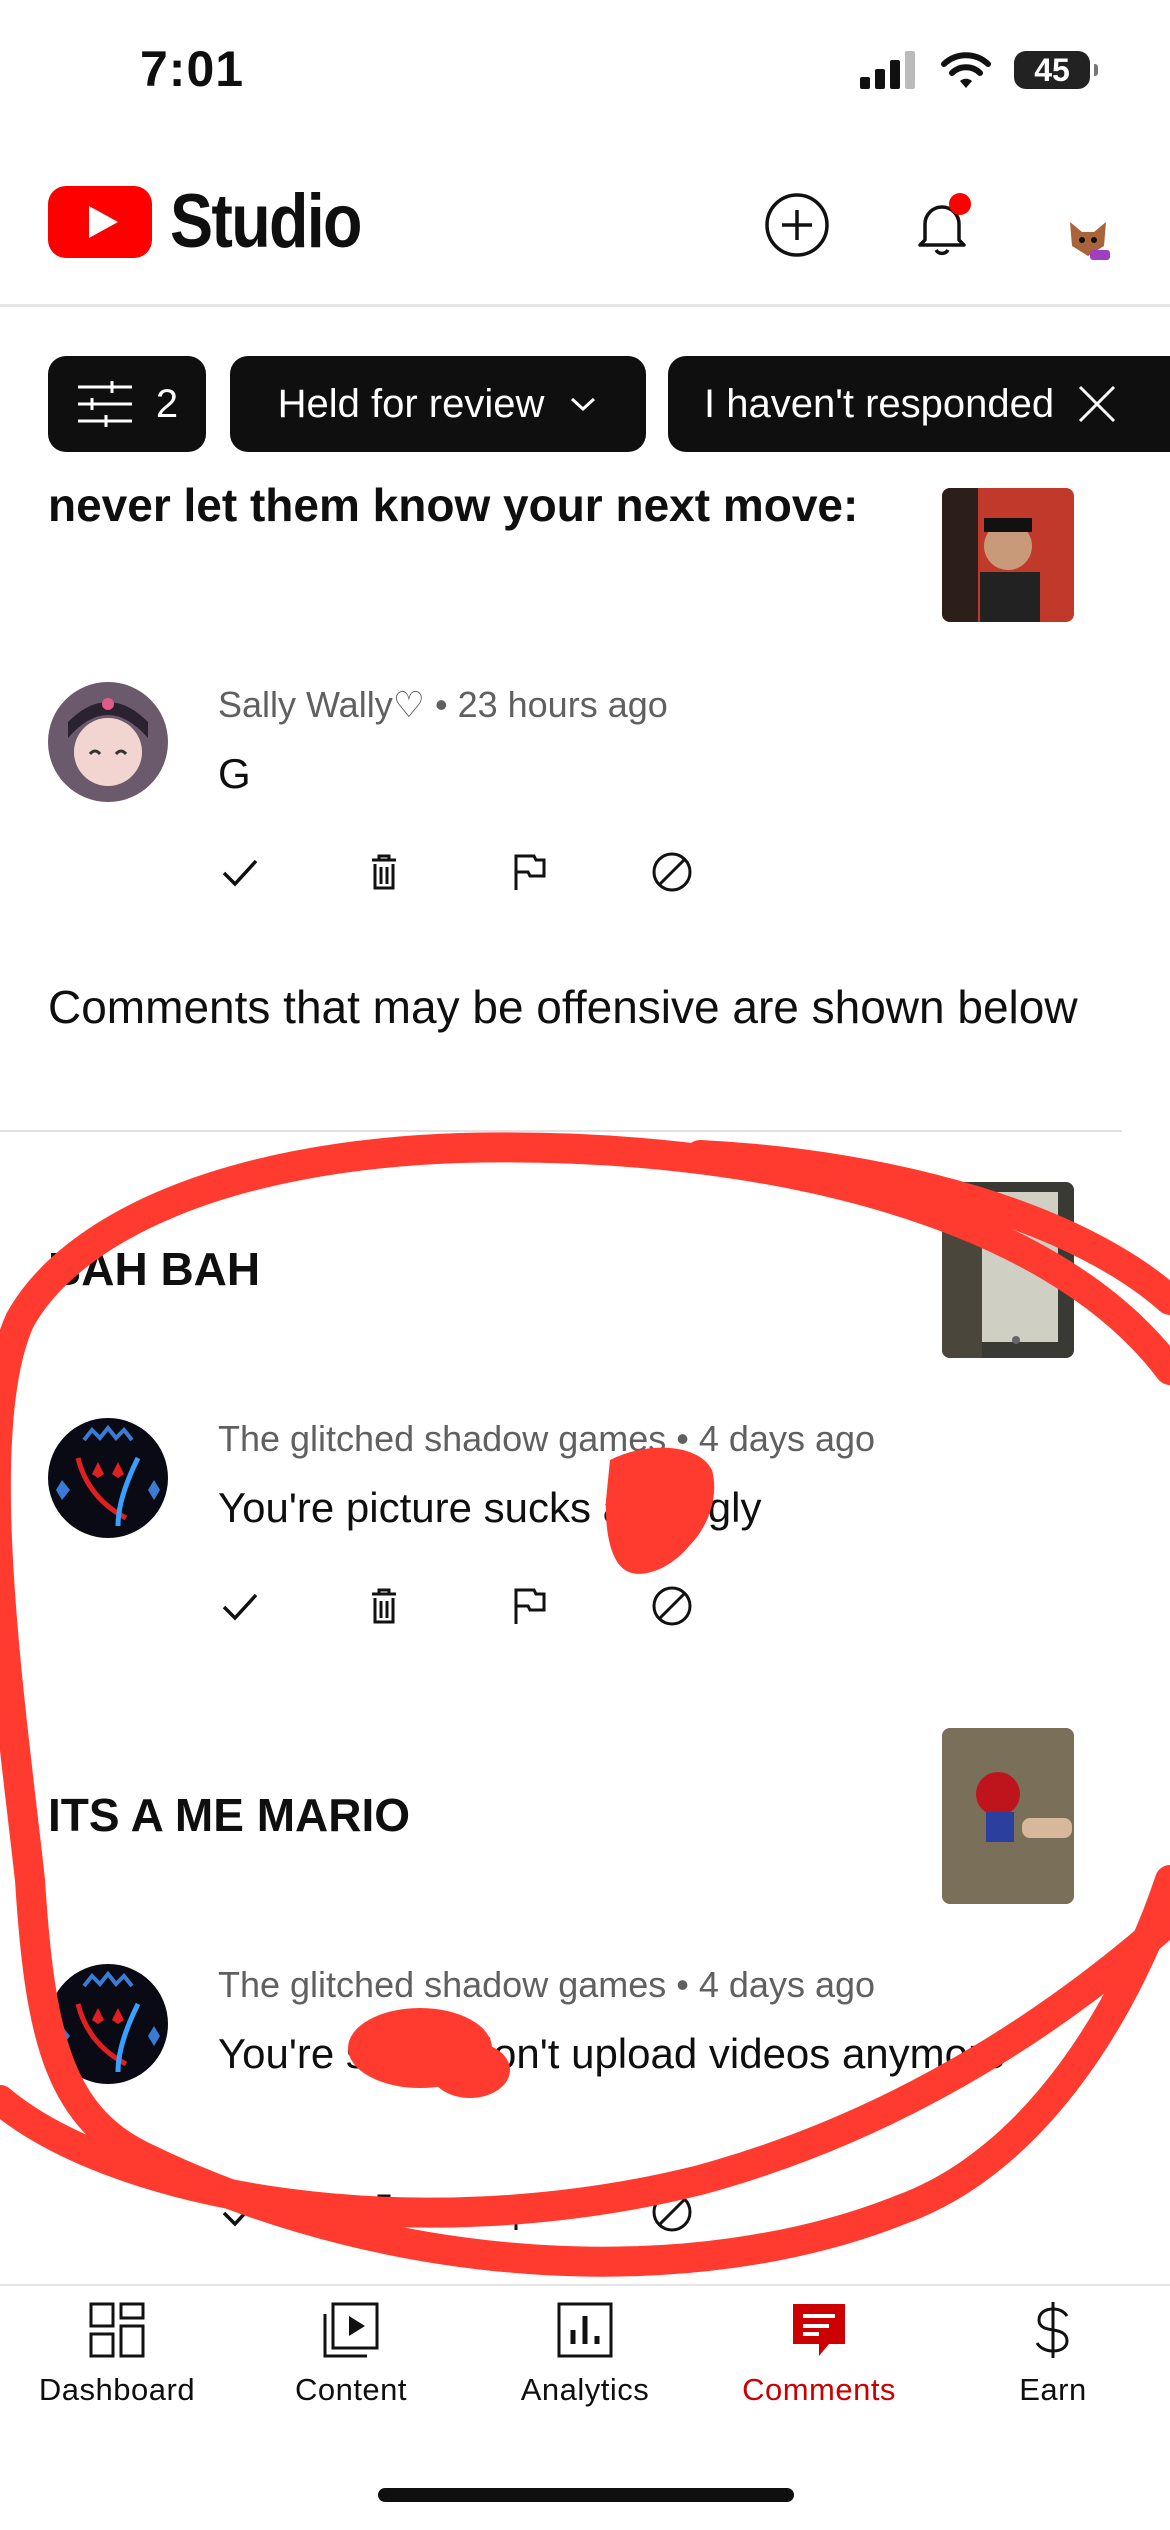 The image size is (1170, 2530). I want to click on fox-avatar-icon, so click(1090, 241).